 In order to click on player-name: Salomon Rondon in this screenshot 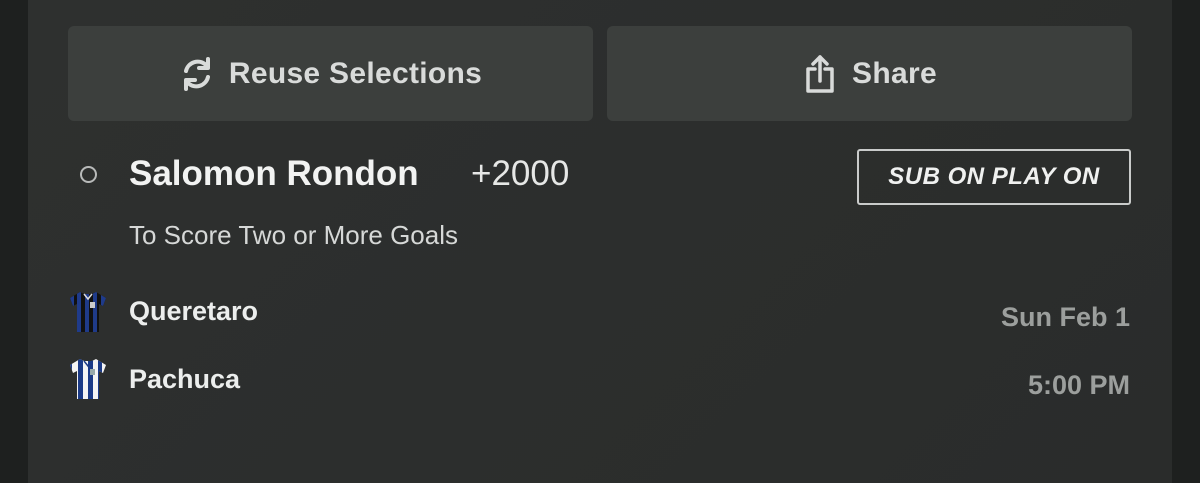, I will do `click(274, 173)`.